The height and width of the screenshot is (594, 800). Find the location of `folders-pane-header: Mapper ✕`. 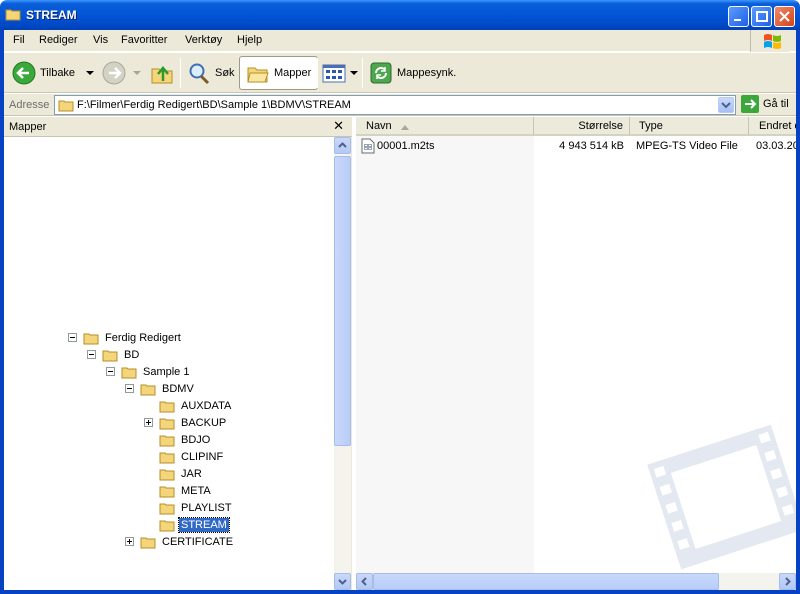

folders-pane-header: Mapper ✕ is located at coordinates (178, 127).